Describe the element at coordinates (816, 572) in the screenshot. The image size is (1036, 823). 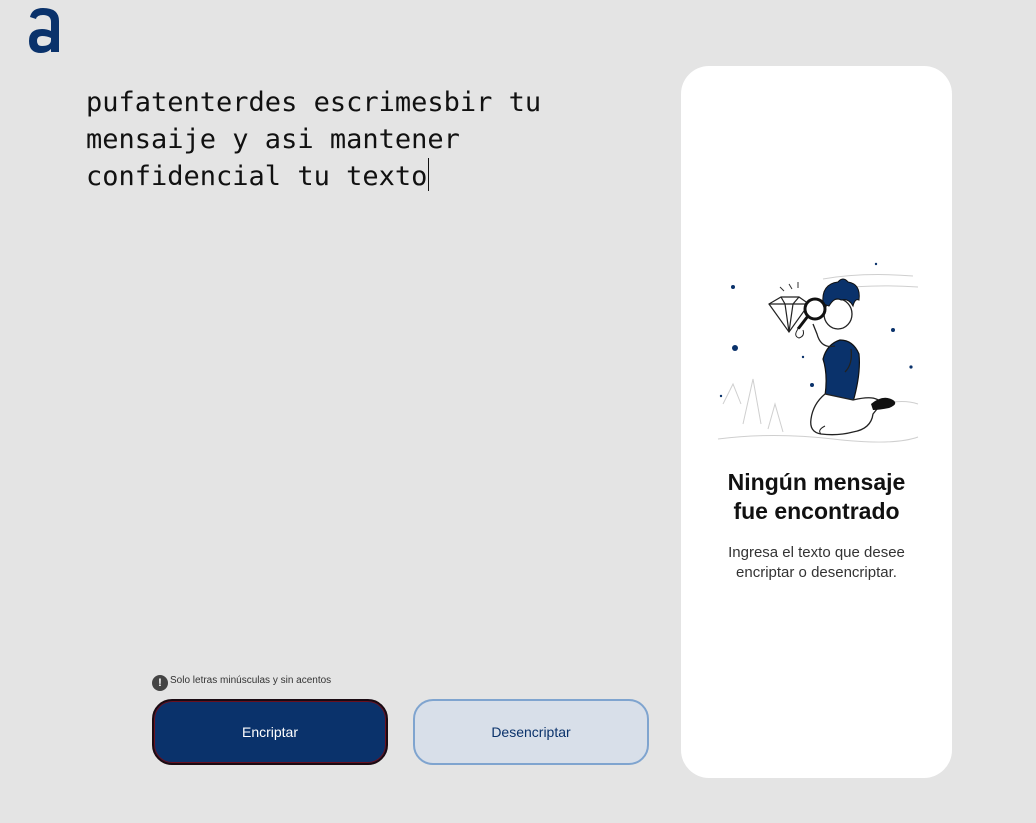
I see `panel-desc-line2: encriptar o desencriptar.` at that location.